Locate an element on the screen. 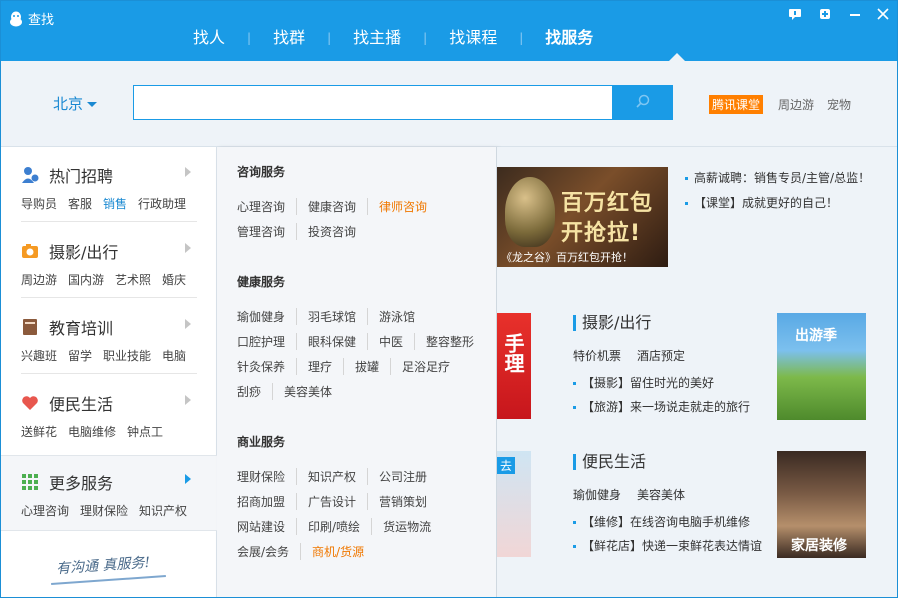 The height and width of the screenshot is (598, 898). search-input is located at coordinates (373, 102).